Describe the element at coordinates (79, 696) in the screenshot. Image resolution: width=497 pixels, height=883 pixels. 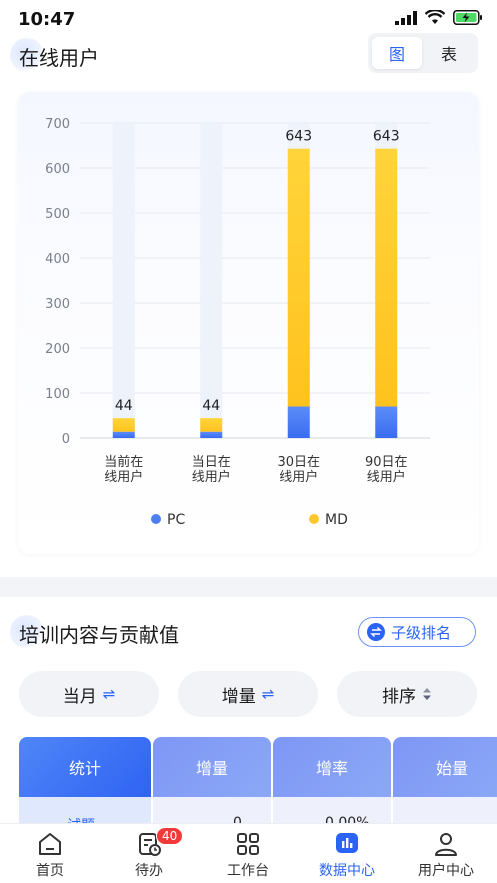
I see `month-filter-label: 当月` at that location.